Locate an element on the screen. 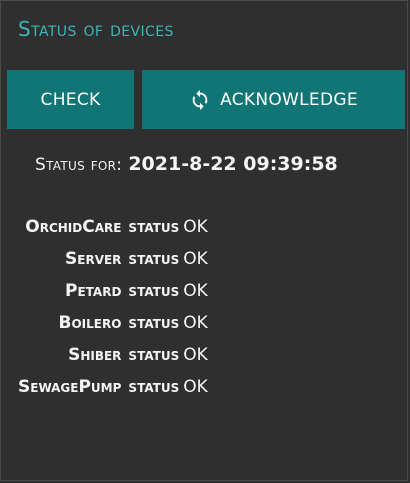 The image size is (410, 483). table-row: Server status OK is located at coordinates (113, 259).